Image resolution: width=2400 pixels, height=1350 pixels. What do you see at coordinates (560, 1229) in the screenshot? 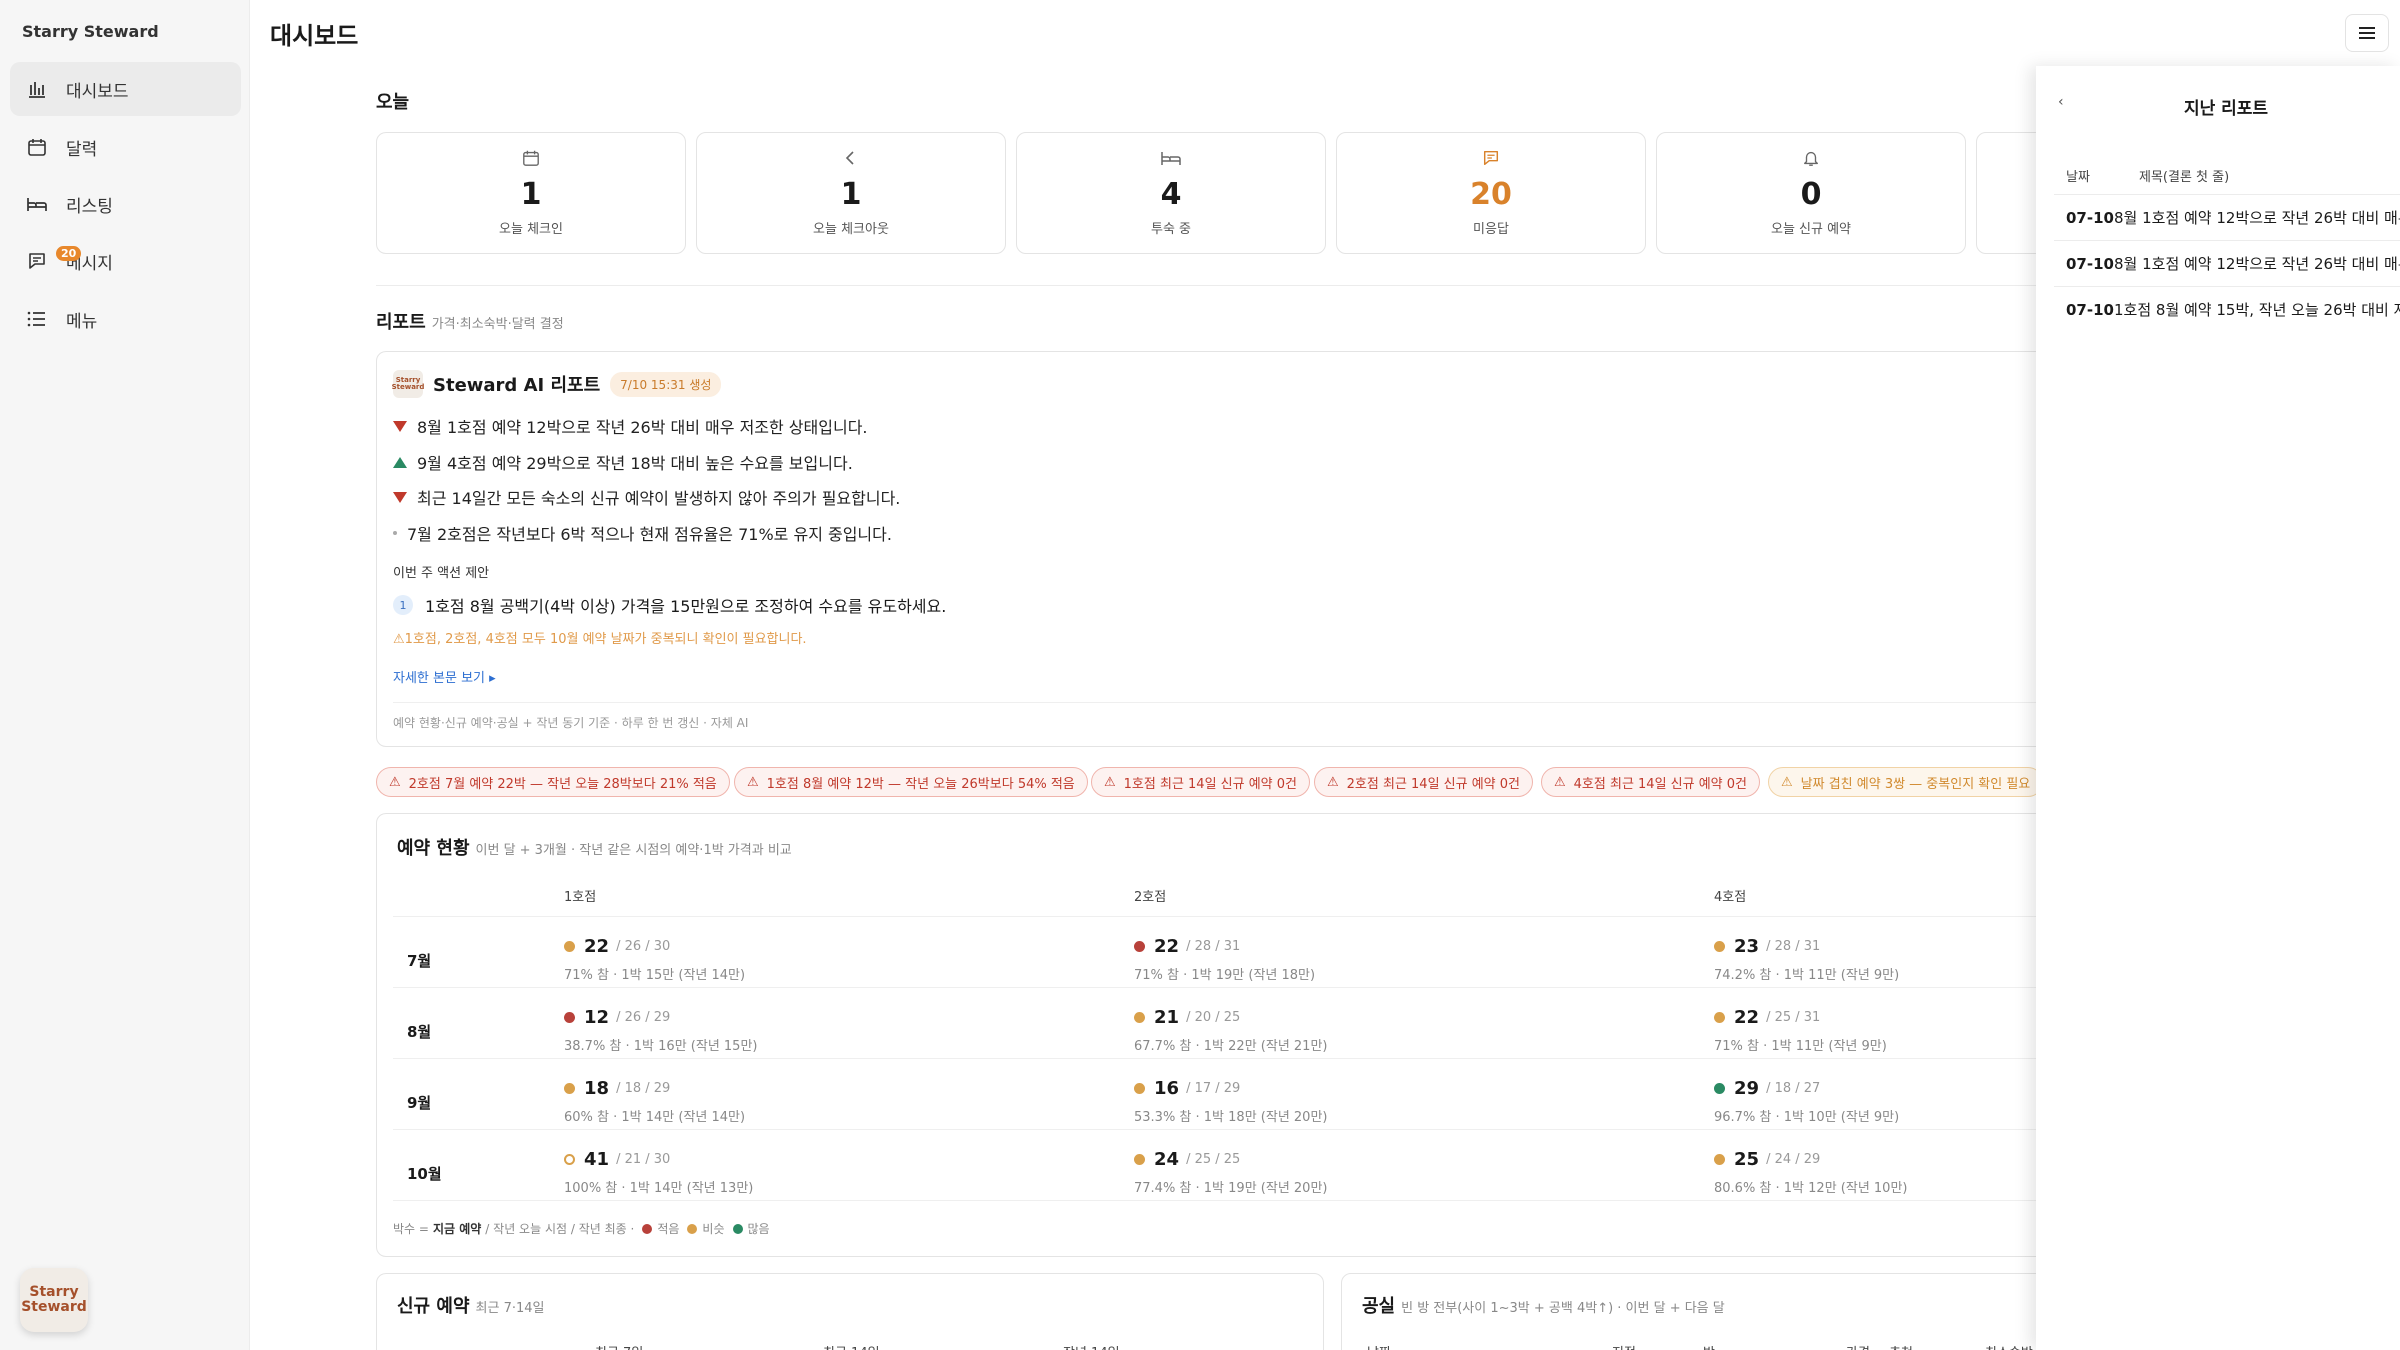
I see `legend-rest: / 작년 오늘 시점 / 작년 최종 ·` at bounding box center [560, 1229].